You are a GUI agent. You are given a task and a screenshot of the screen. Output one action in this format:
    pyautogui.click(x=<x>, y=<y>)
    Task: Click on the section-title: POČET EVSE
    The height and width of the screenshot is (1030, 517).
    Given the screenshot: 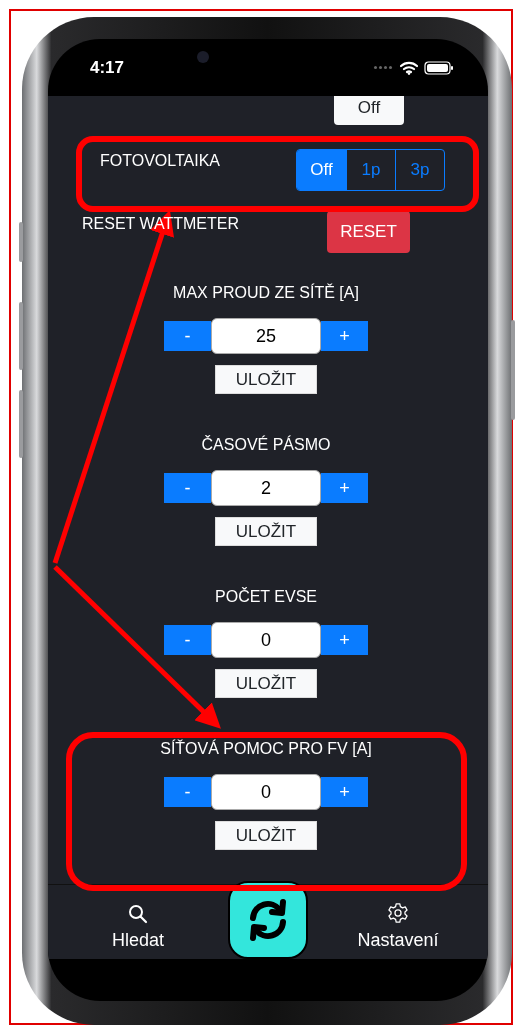 What is the action you would take?
    pyautogui.click(x=266, y=597)
    